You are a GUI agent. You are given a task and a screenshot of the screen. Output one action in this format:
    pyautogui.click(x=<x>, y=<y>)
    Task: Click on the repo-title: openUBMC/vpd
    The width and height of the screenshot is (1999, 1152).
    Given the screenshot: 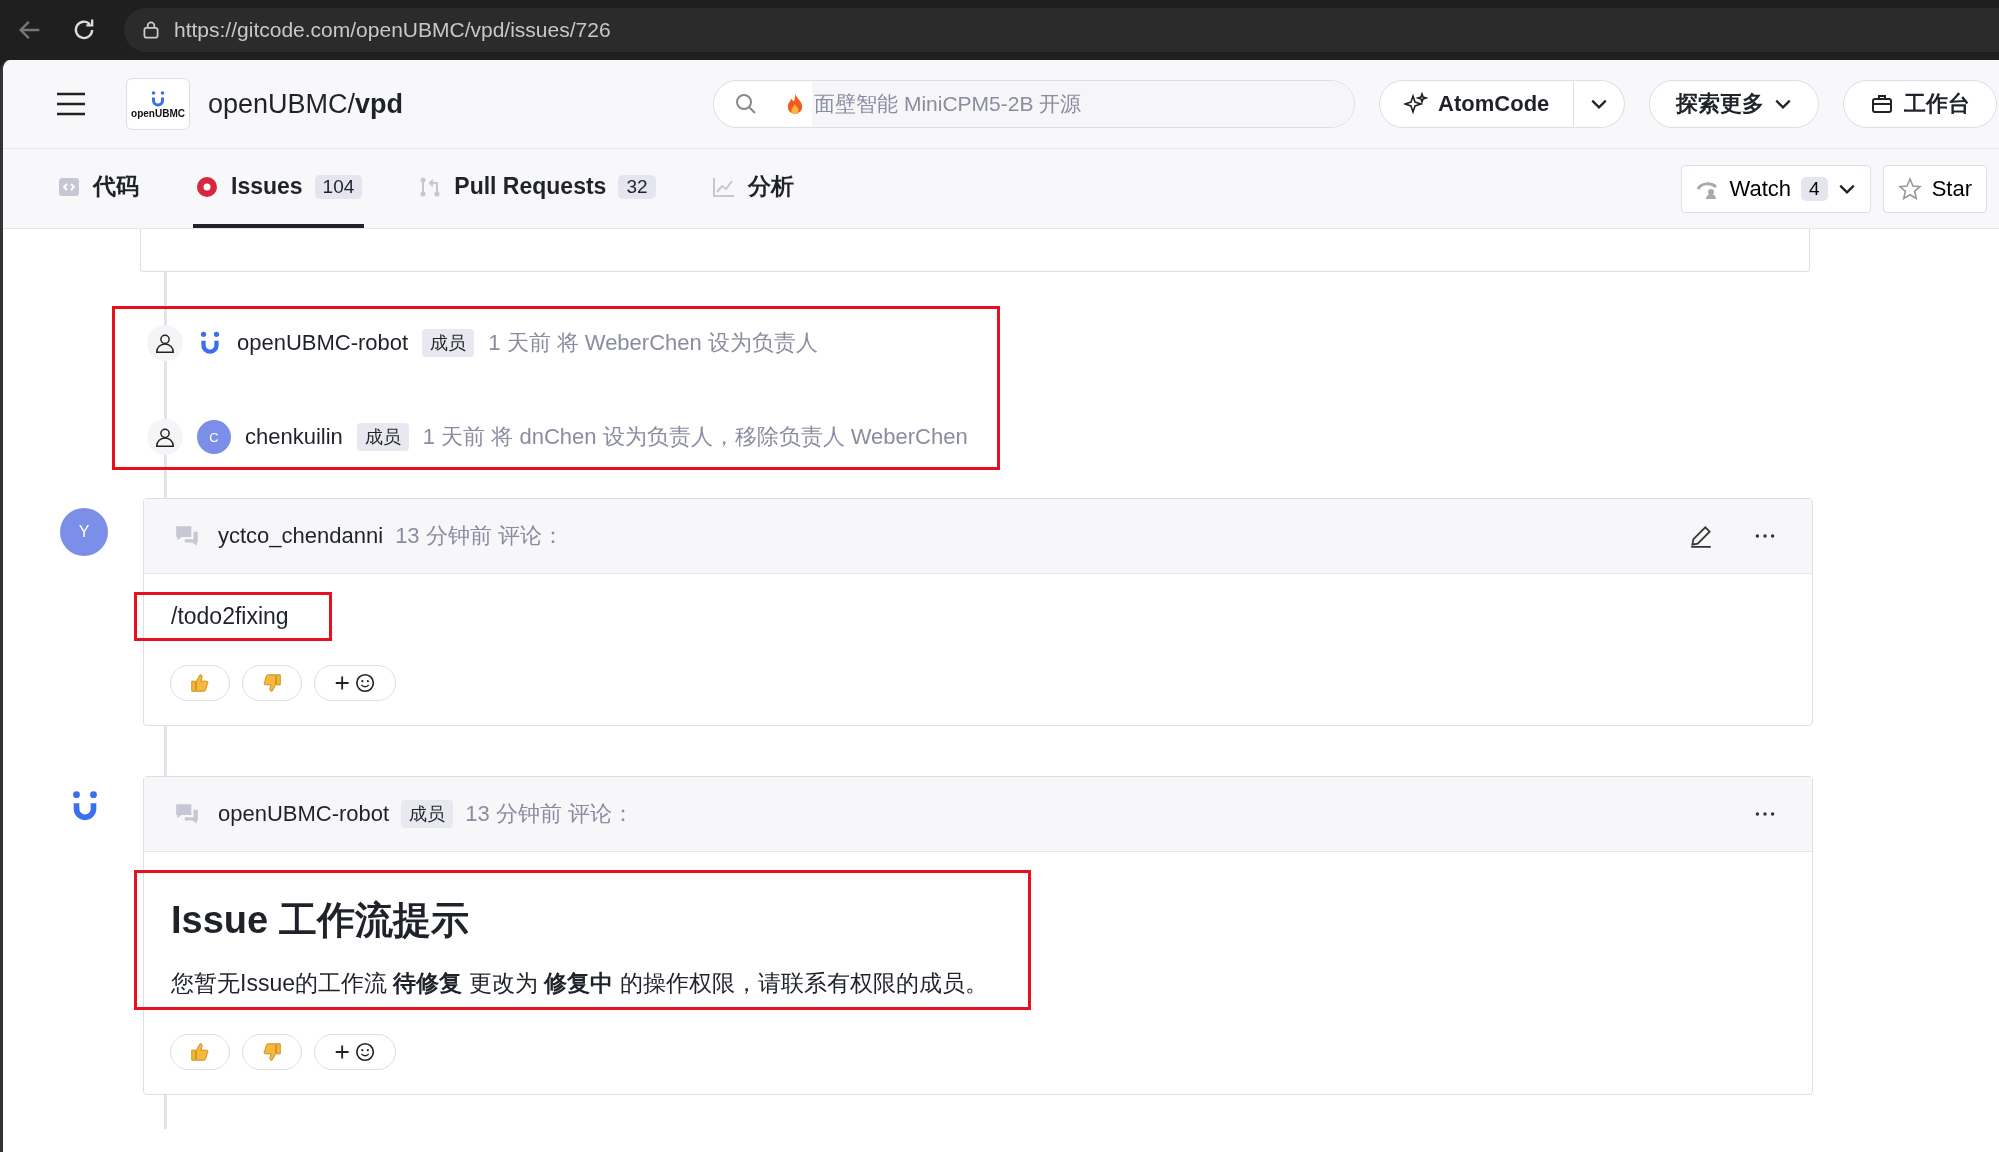 What is the action you would take?
    pyautogui.click(x=306, y=104)
    